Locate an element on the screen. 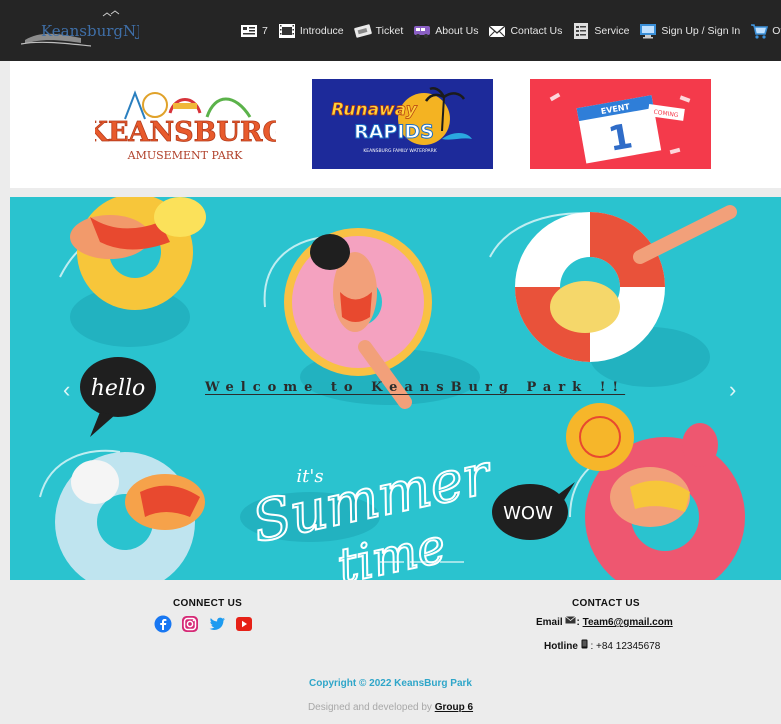 This screenshot has width=781, height=724. email-icon is located at coordinates (571, 620).